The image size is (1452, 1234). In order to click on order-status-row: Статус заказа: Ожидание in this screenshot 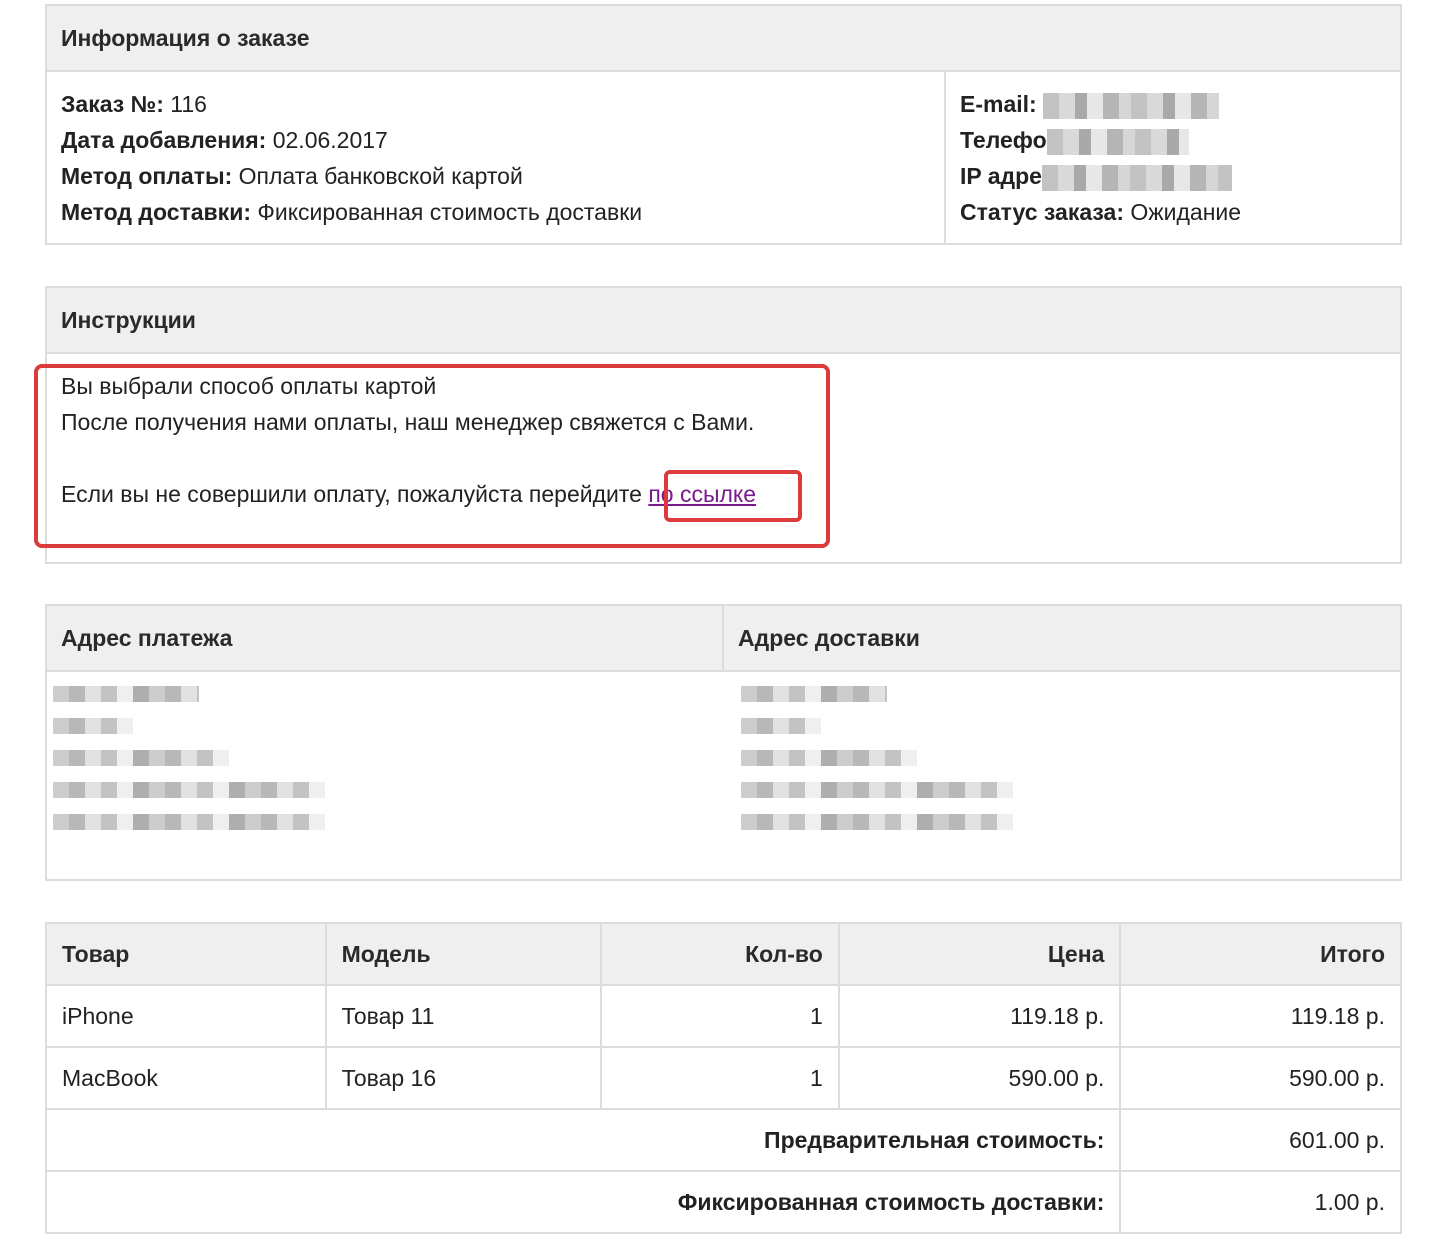, I will do `click(1180, 212)`.